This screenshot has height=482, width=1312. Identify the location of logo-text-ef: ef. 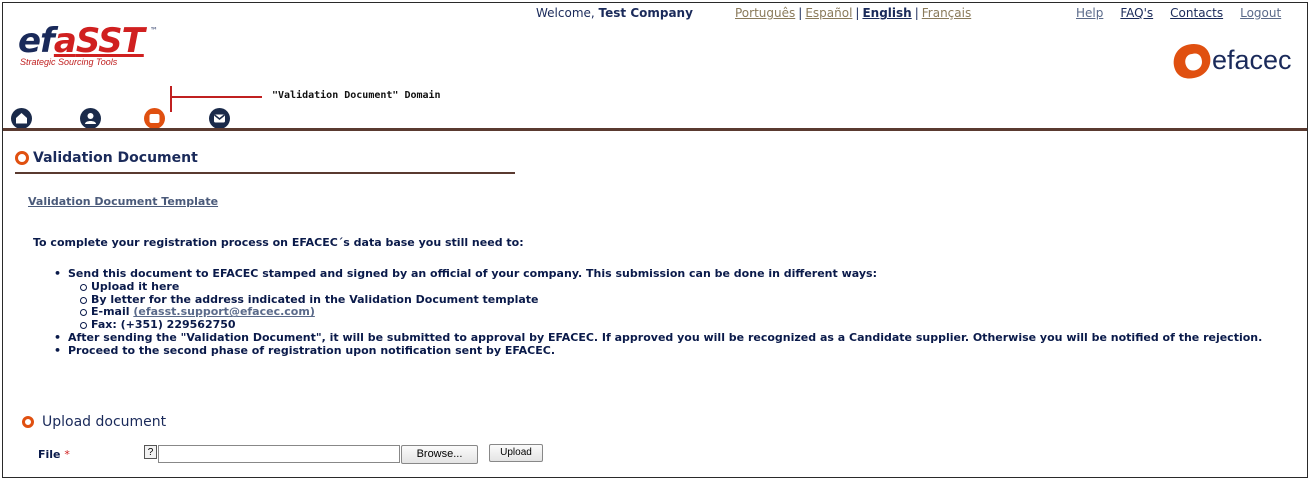
(36, 41).